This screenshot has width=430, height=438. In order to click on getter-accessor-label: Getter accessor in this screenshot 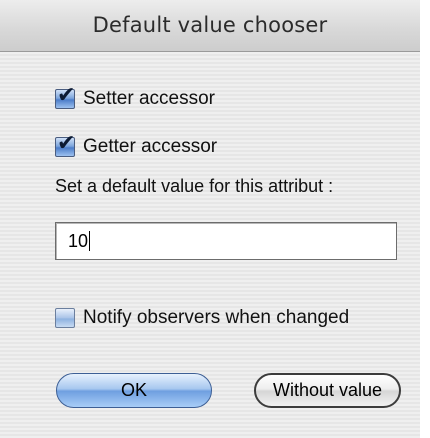, I will do `click(150, 146)`.